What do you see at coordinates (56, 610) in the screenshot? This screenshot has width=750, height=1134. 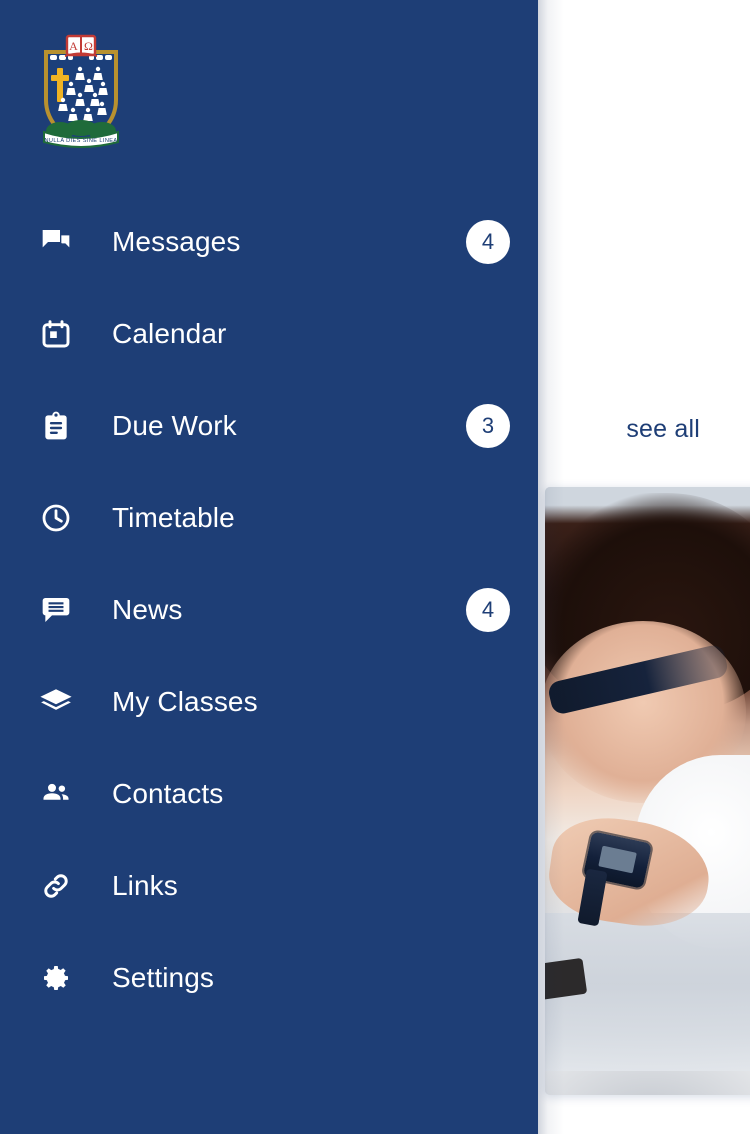 I see `article-bubble-icon` at bounding box center [56, 610].